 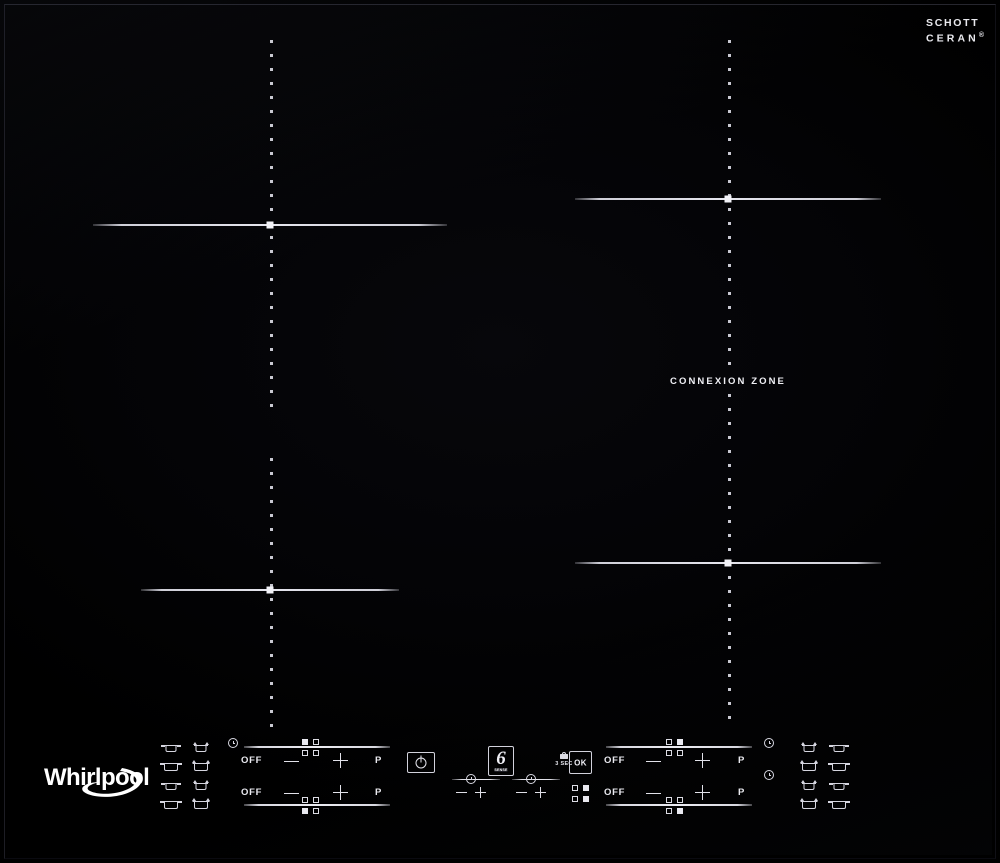 What do you see at coordinates (251, 760) in the screenshot?
I see `off-button-left-top: OFF` at bounding box center [251, 760].